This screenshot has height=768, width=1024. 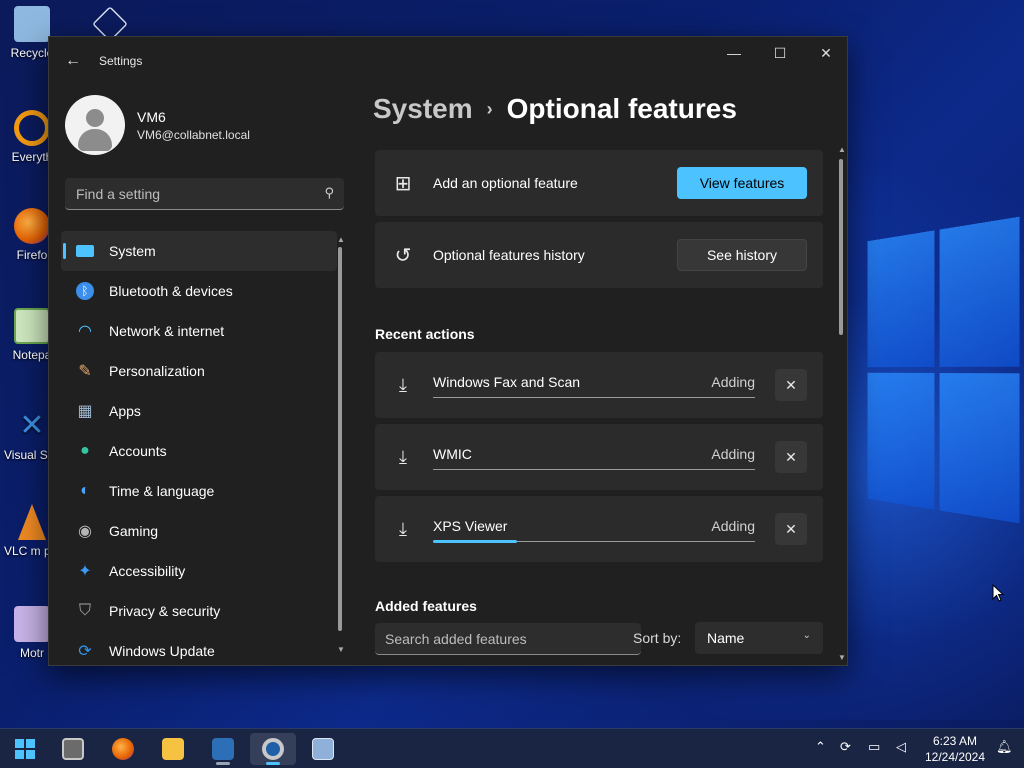 I want to click on avatar, so click(x=95, y=125).